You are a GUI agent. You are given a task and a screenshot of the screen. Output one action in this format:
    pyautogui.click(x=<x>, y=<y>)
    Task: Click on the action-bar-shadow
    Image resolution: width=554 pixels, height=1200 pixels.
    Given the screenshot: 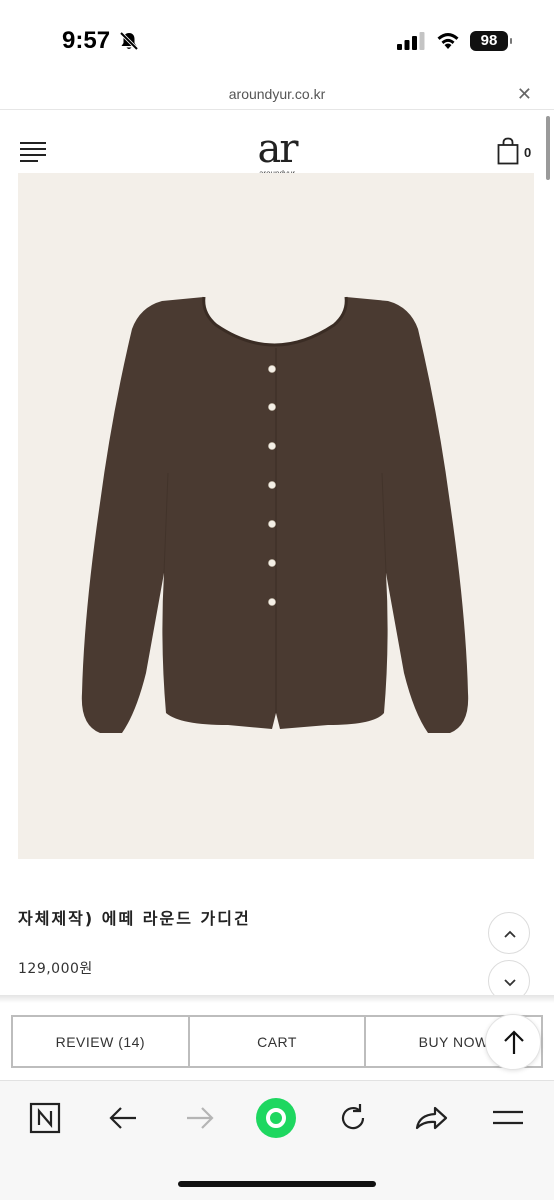 What is the action you would take?
    pyautogui.click(x=277, y=999)
    